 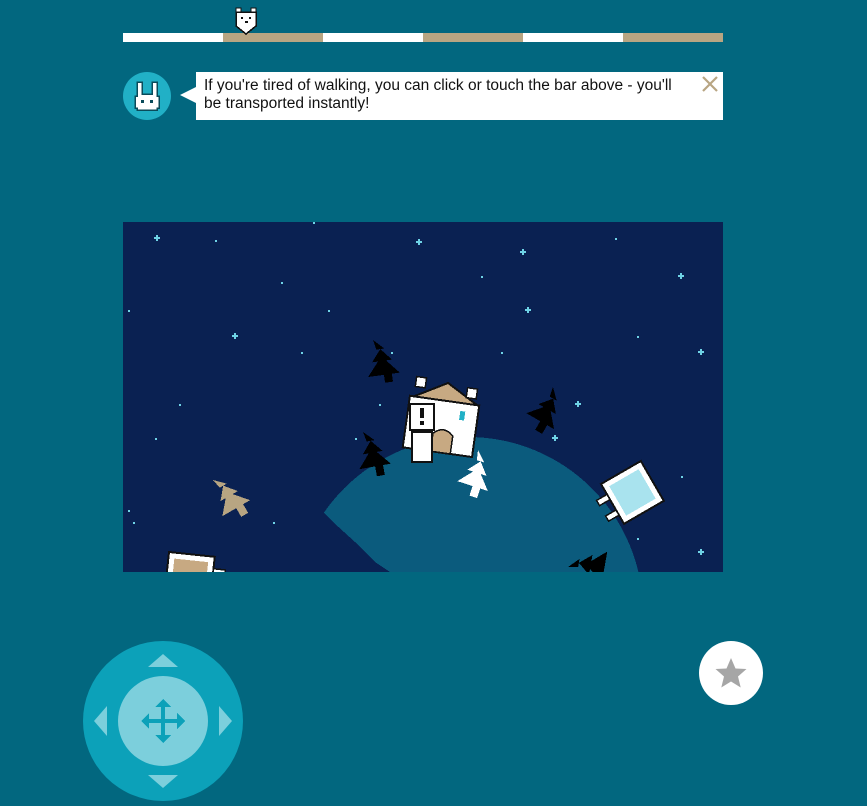 I want to click on arrow-left-icon, so click(x=100, y=721).